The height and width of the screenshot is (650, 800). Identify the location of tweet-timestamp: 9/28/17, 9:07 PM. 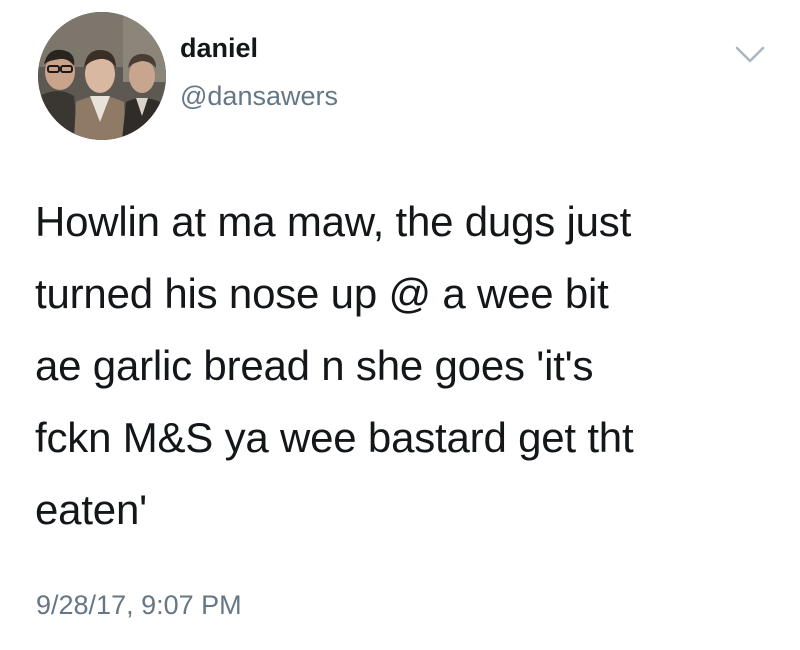
(139, 605).